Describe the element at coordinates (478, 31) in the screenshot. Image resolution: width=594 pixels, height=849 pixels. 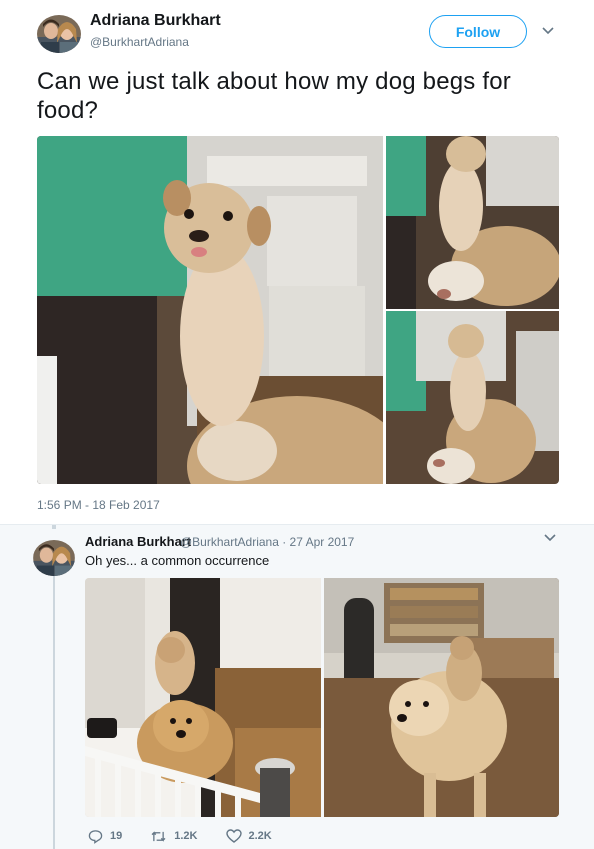
I see `follow-button: Follow` at that location.